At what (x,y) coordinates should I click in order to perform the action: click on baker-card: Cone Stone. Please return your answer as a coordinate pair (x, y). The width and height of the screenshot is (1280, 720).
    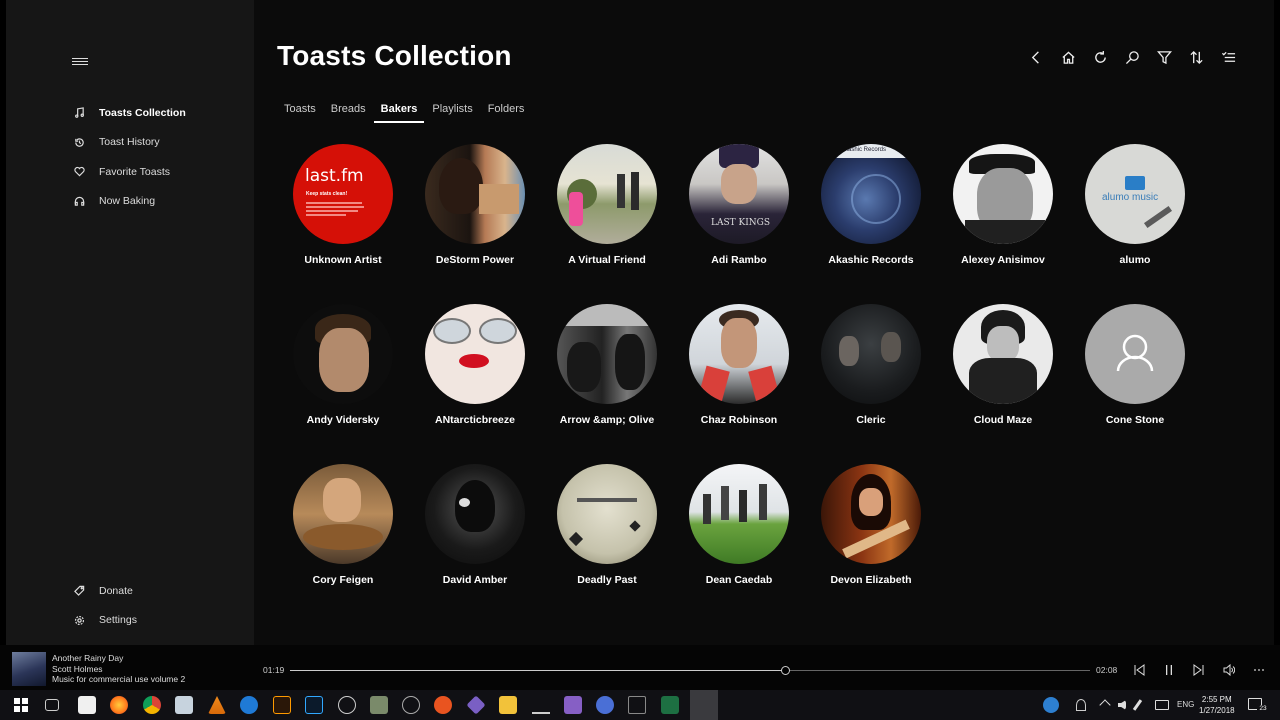
    Looking at the image, I should click on (1135, 365).